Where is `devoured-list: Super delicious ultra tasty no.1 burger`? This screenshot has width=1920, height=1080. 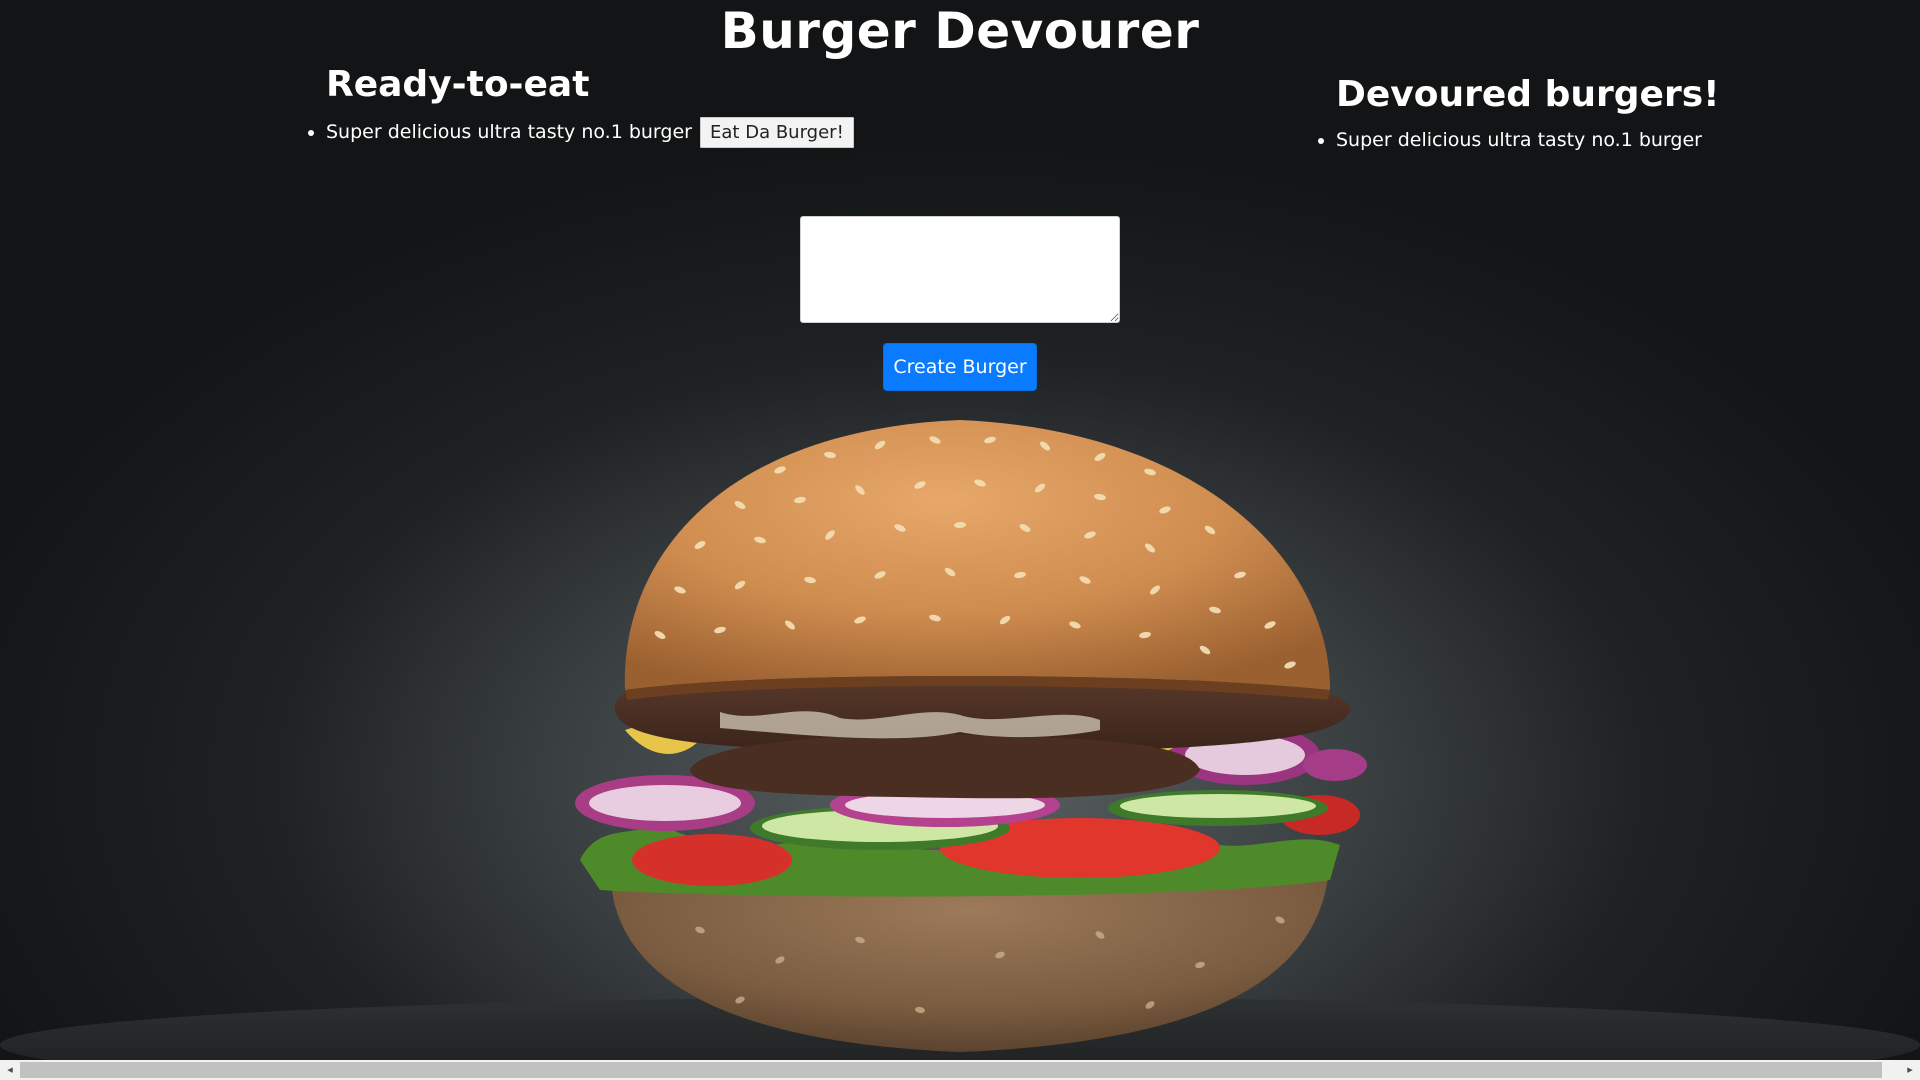
devoured-list: Super delicious ultra tasty no.1 burger is located at coordinates (1516, 140).